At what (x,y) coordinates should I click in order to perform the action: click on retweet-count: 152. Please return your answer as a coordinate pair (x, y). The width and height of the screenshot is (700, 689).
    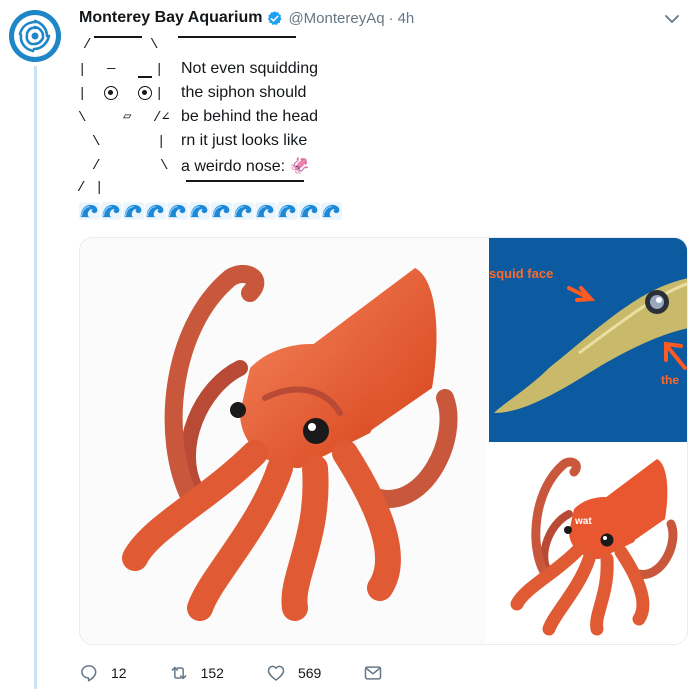
    Looking at the image, I should click on (212, 673).